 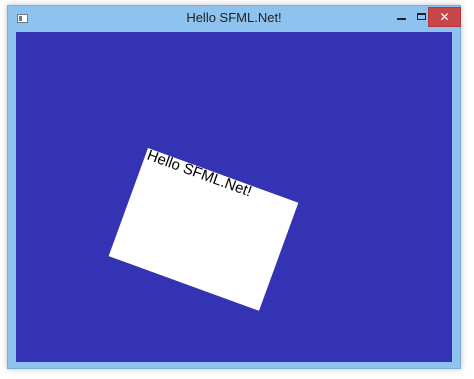 I want to click on close-icon: ✕, so click(x=444, y=17).